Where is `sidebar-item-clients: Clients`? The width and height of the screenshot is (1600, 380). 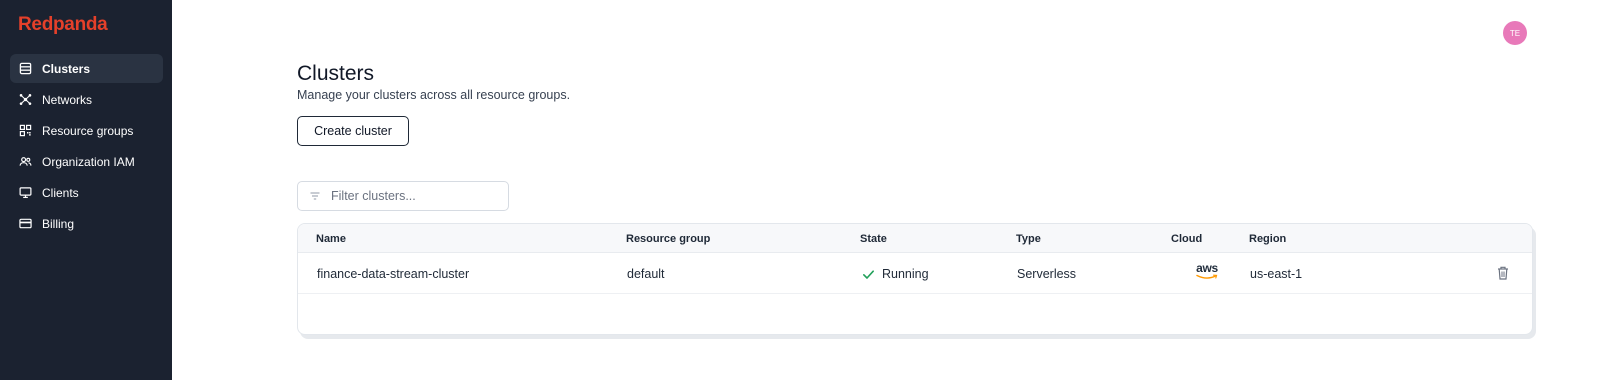
sidebar-item-clients: Clients is located at coordinates (86, 192).